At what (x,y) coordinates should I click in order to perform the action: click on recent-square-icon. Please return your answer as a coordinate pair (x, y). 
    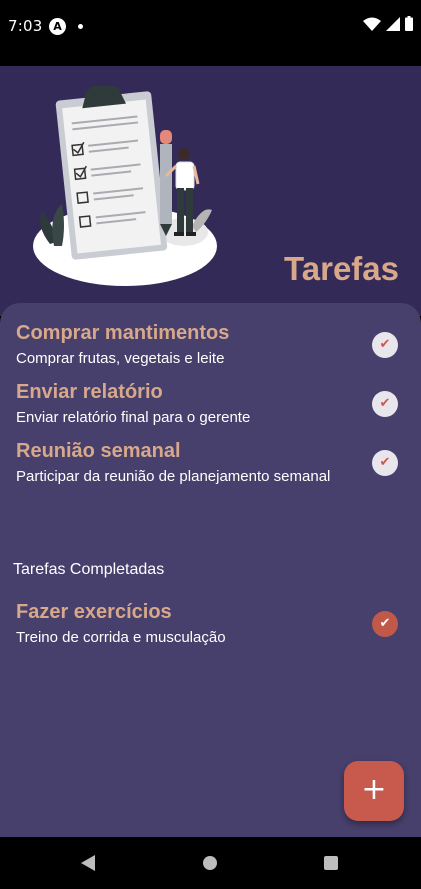
    Looking at the image, I should click on (331, 863).